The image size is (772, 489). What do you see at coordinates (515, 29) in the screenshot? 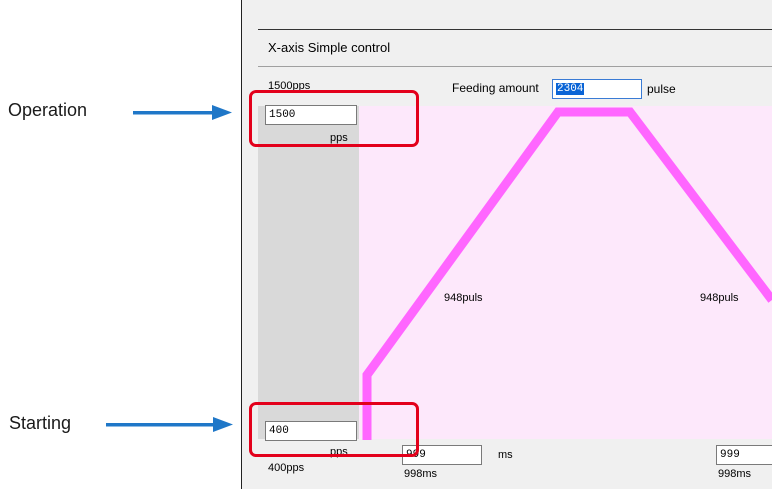
I see `window-top-border` at bounding box center [515, 29].